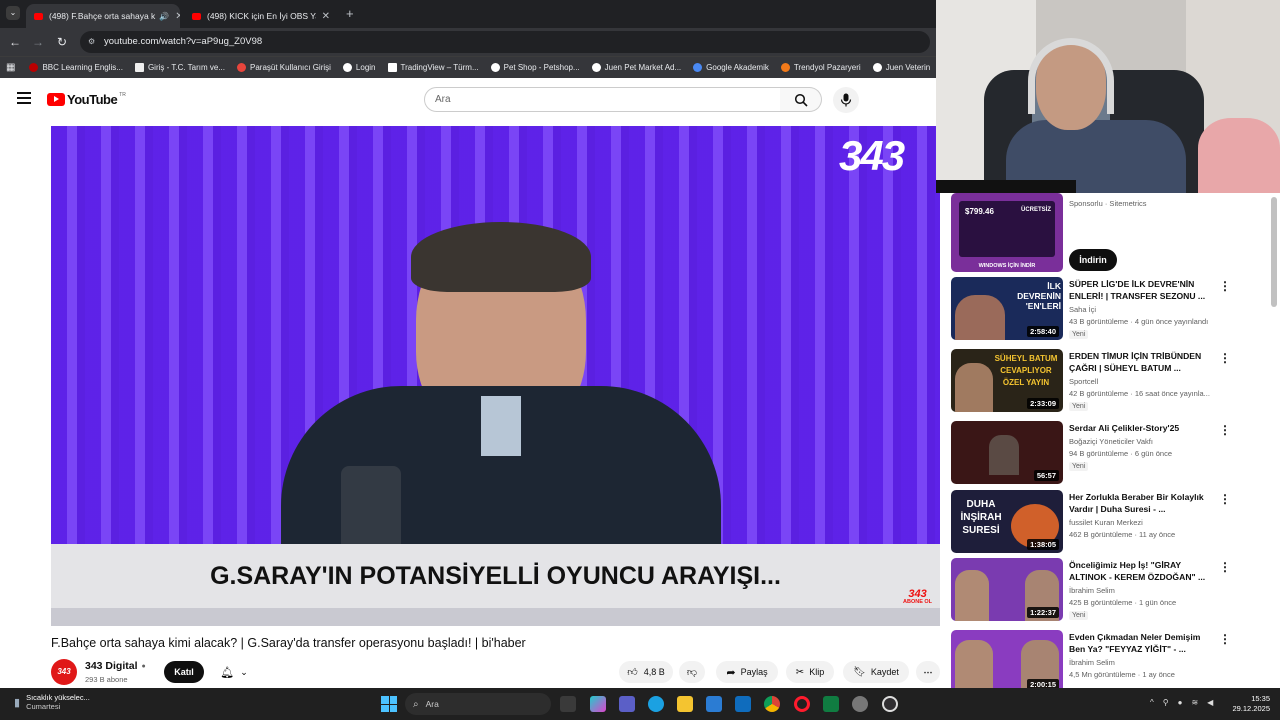  Describe the element at coordinates (598, 704) in the screenshot. I see `copilot-icon` at that location.